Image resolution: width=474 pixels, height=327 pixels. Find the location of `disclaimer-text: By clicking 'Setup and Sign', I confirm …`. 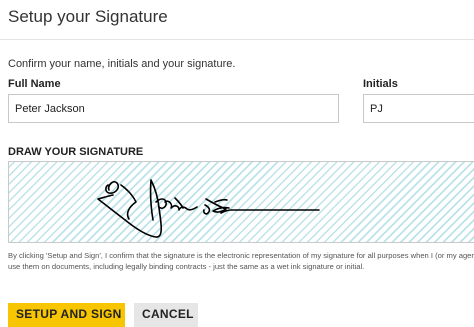

disclaimer-text: By clicking 'Setup and Sign', I confirm … is located at coordinates (241, 261).